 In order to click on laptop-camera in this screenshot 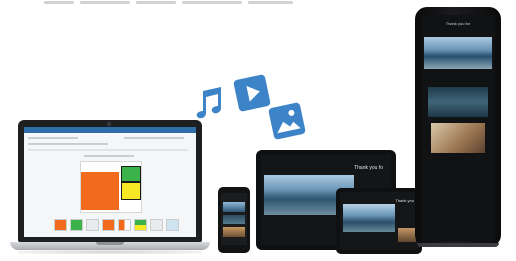, I will do `click(109, 124)`.